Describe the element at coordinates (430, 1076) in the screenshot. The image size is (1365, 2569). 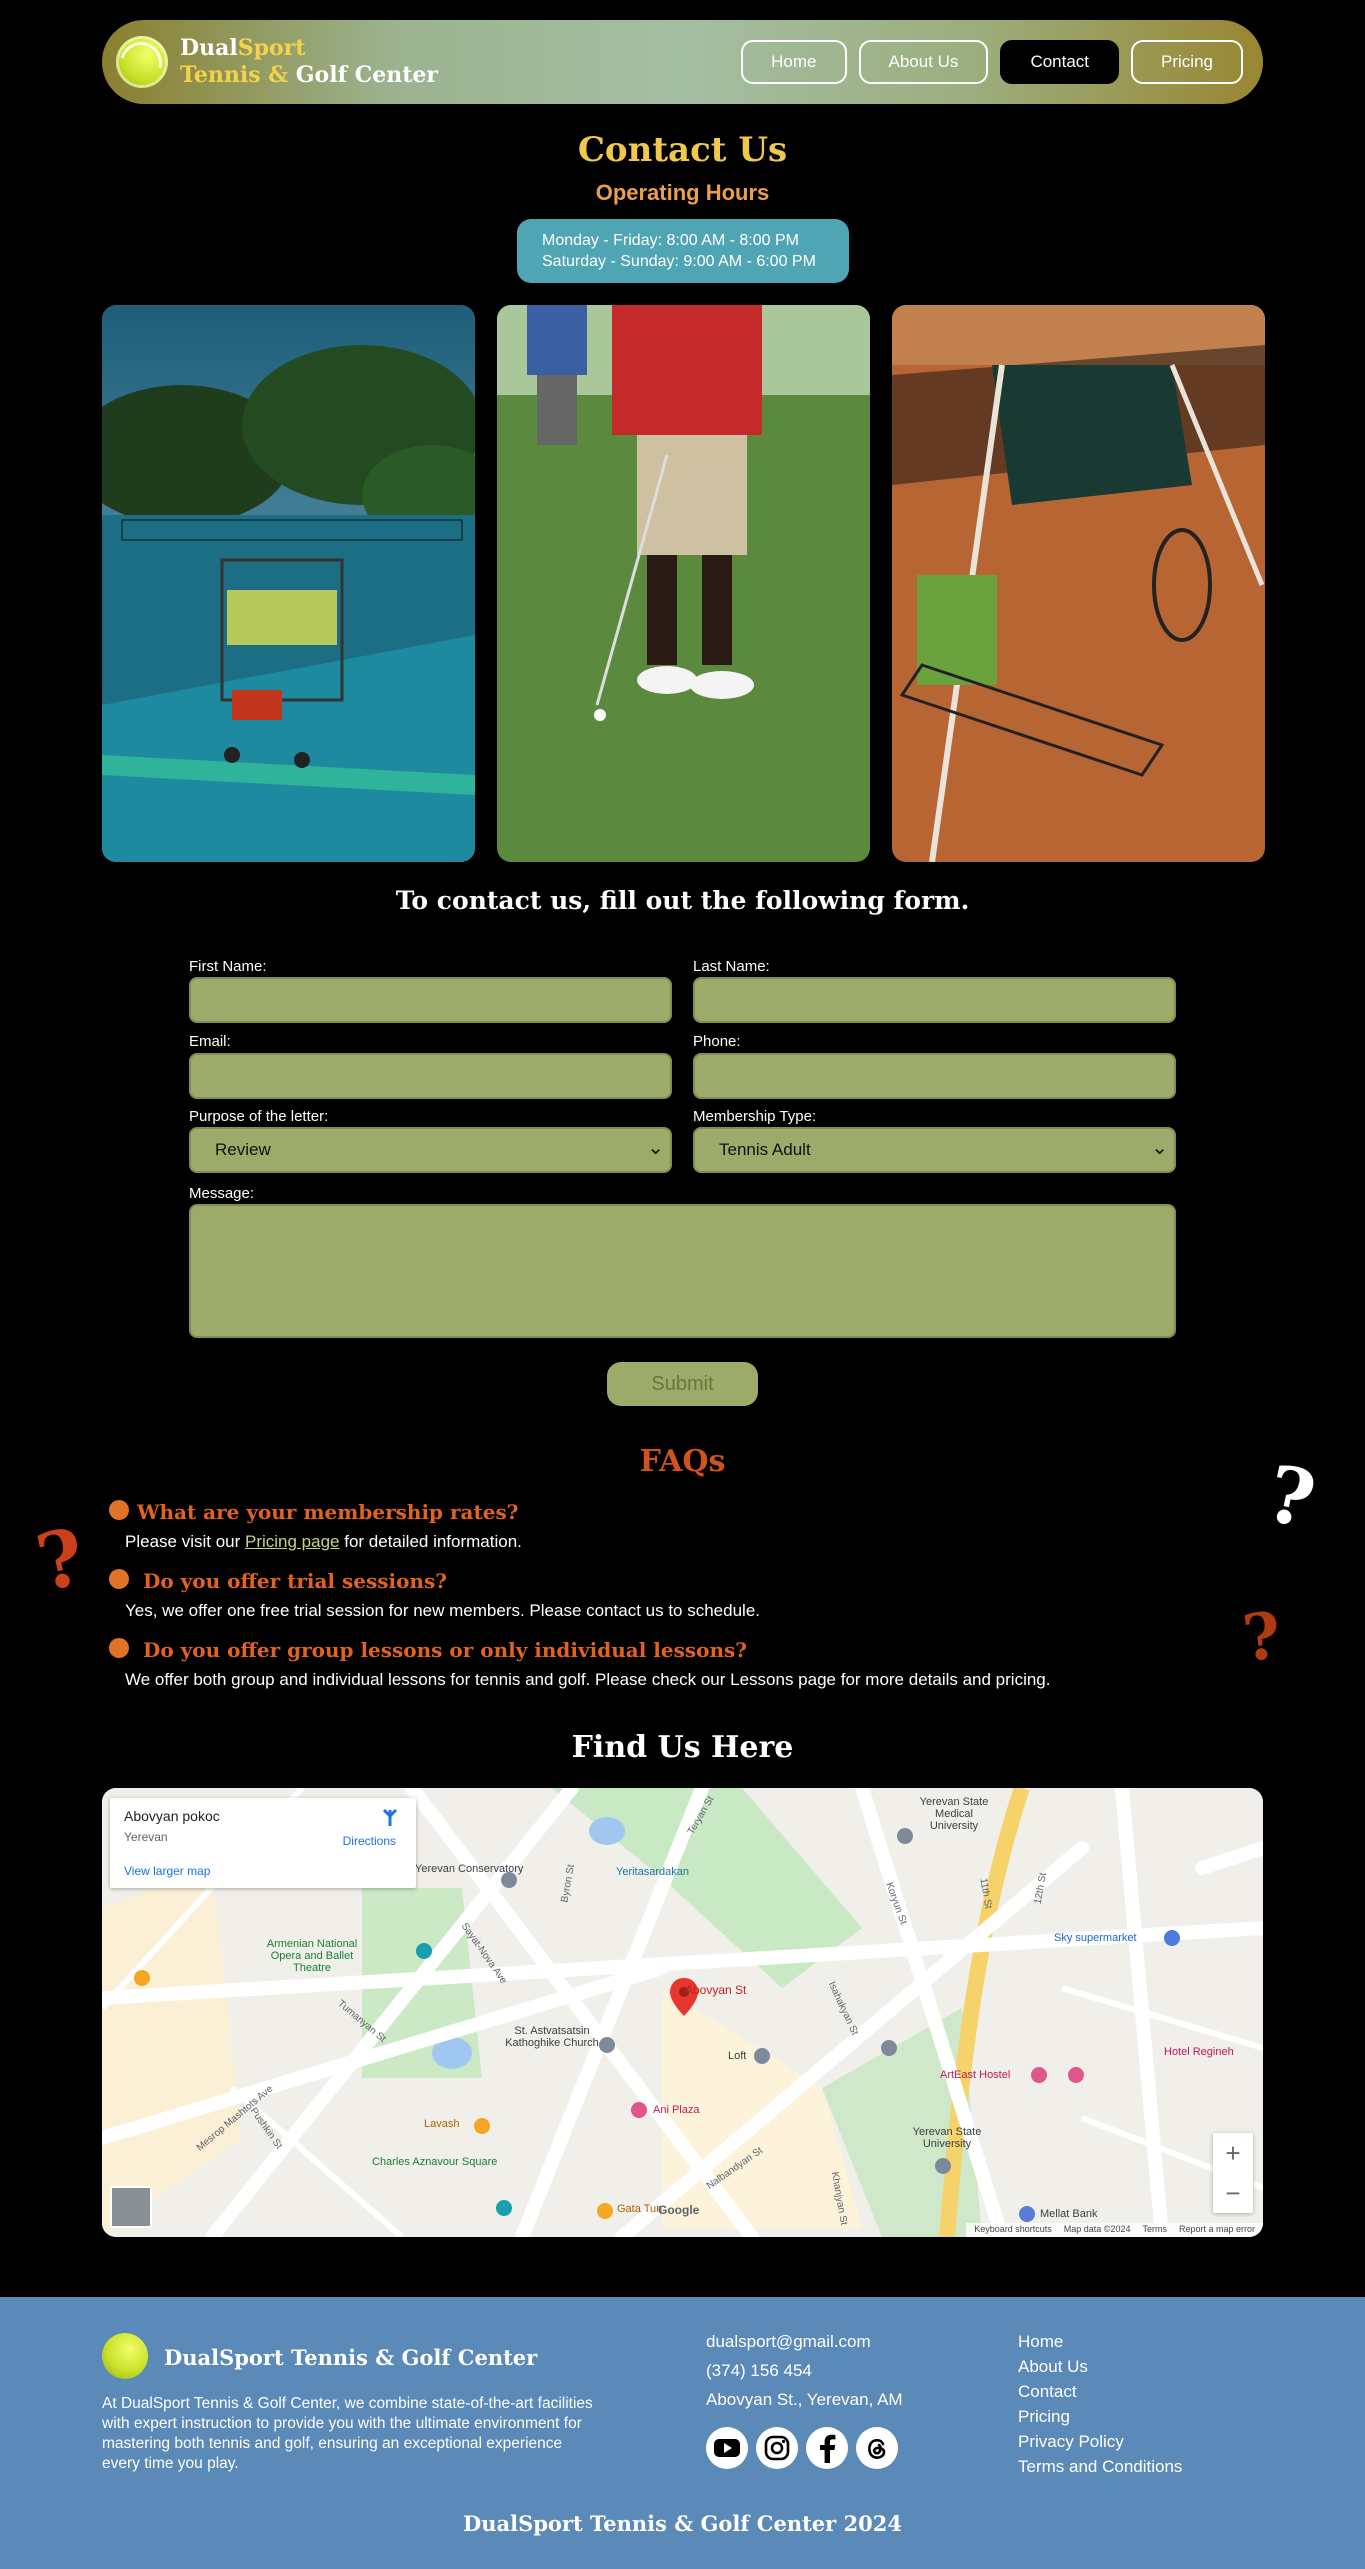
I see `email-field` at that location.